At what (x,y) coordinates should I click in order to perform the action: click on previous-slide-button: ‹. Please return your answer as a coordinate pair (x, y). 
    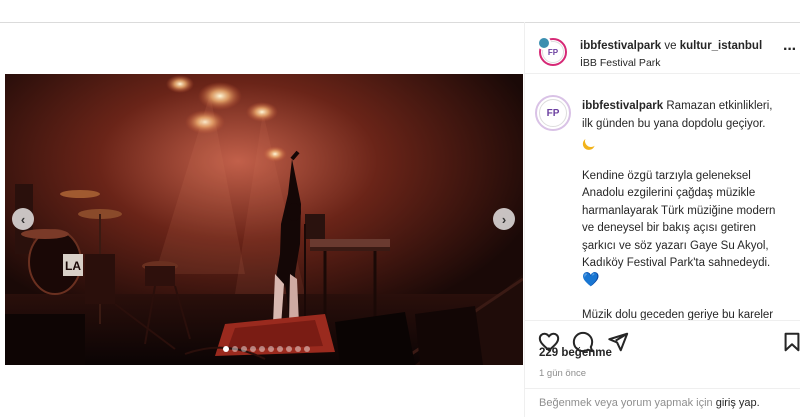
    Looking at the image, I should click on (23, 219).